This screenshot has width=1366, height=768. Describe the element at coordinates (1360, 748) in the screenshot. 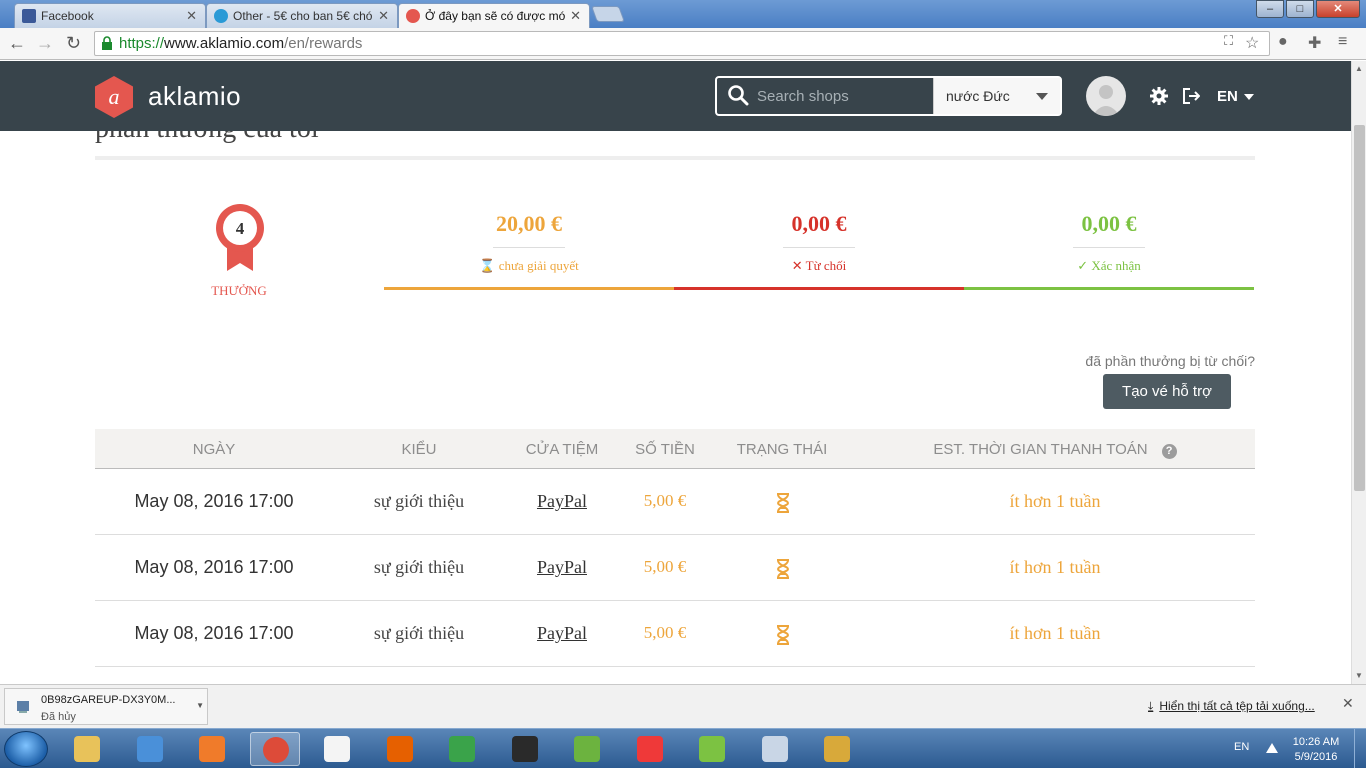

I see `show-desktop-button` at that location.